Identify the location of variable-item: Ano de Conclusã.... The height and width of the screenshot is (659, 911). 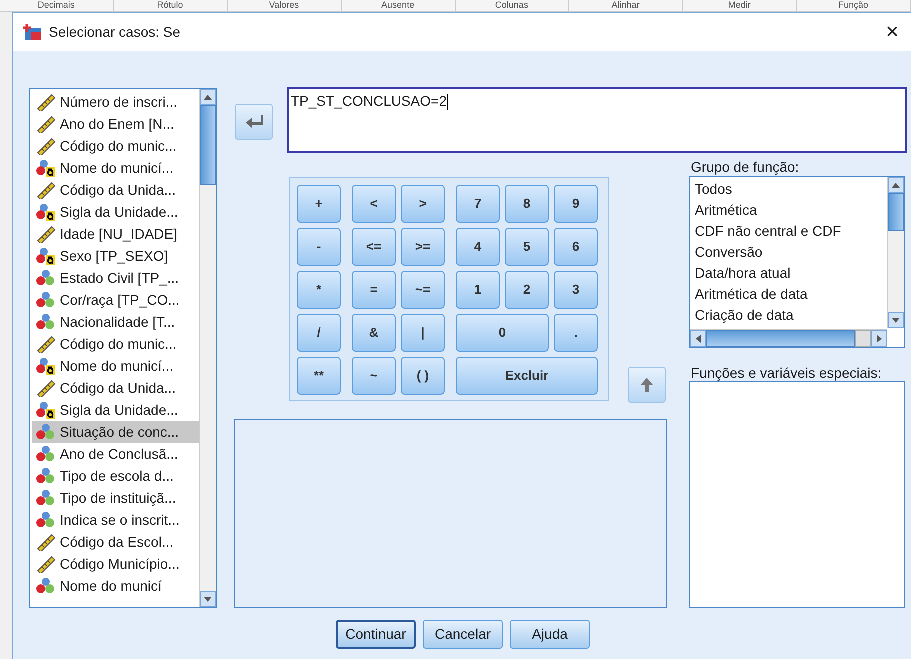
(115, 454).